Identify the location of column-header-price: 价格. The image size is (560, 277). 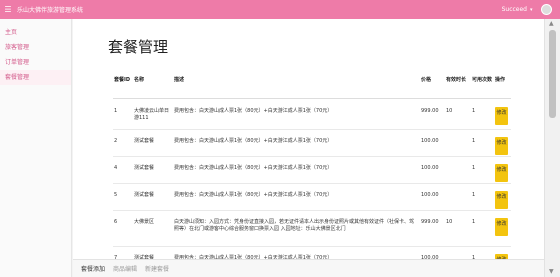
(426, 80).